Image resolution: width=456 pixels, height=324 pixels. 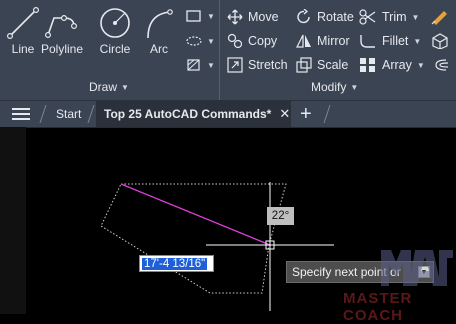 I want to click on rectangle-tool: ▼, so click(x=200, y=16).